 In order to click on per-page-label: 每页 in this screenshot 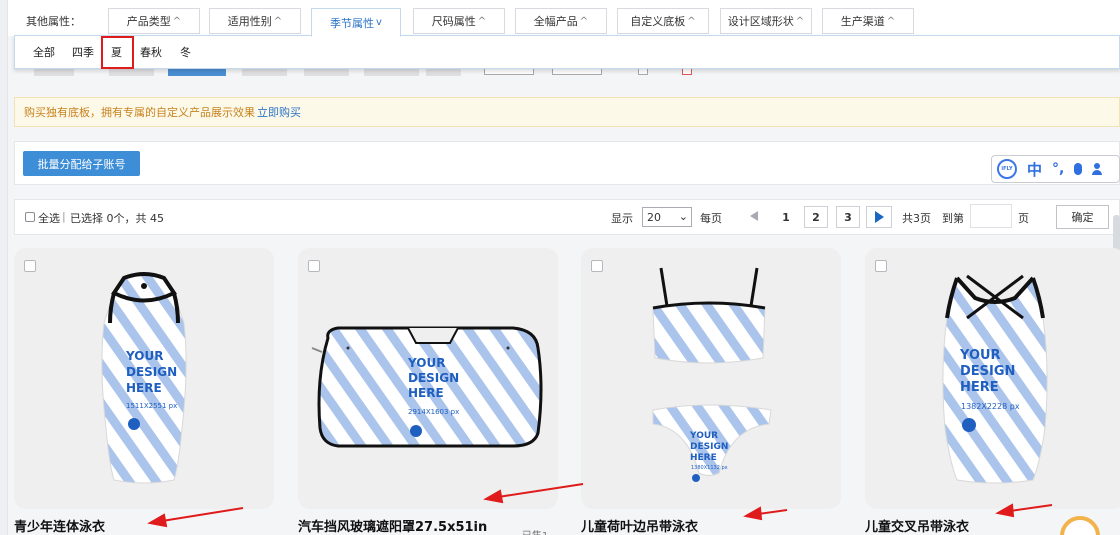, I will do `click(711, 218)`.